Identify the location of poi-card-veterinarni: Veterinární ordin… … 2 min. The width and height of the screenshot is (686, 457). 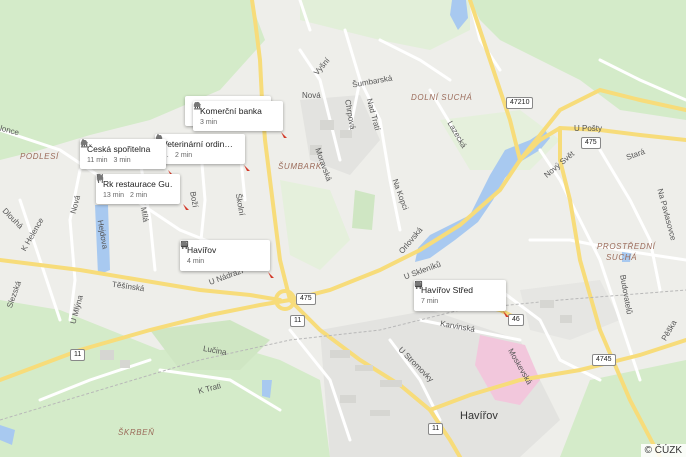
(200, 149).